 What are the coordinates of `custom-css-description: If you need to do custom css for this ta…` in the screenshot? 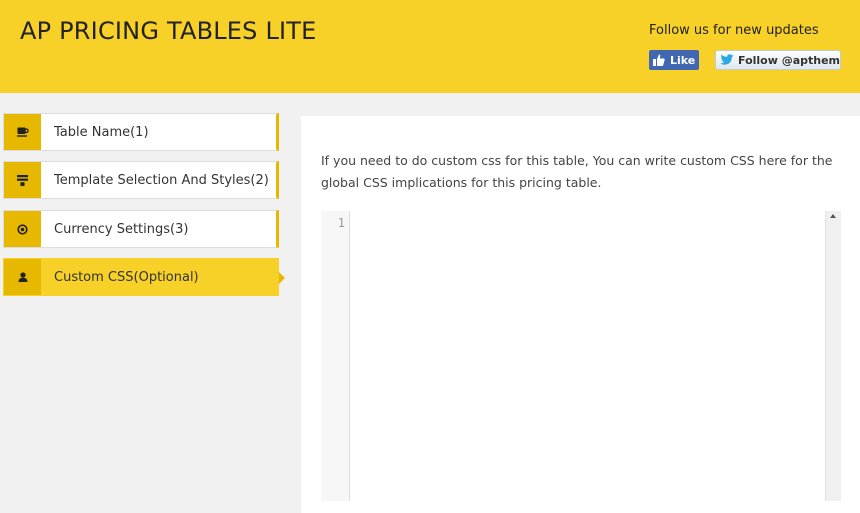 It's located at (577, 171).